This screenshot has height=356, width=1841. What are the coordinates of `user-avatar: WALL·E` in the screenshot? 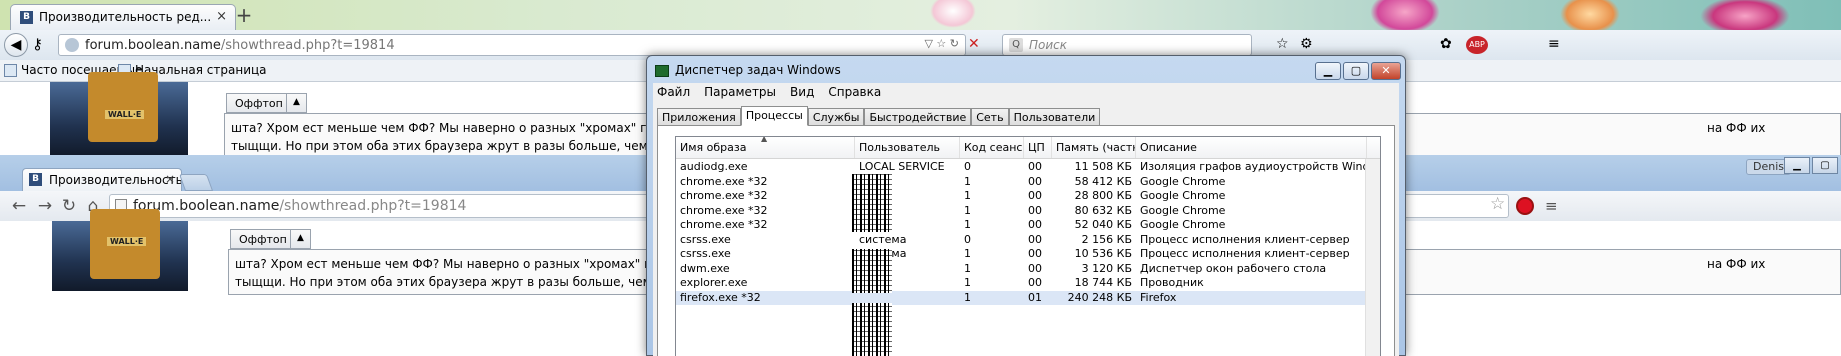 It's located at (119, 114).